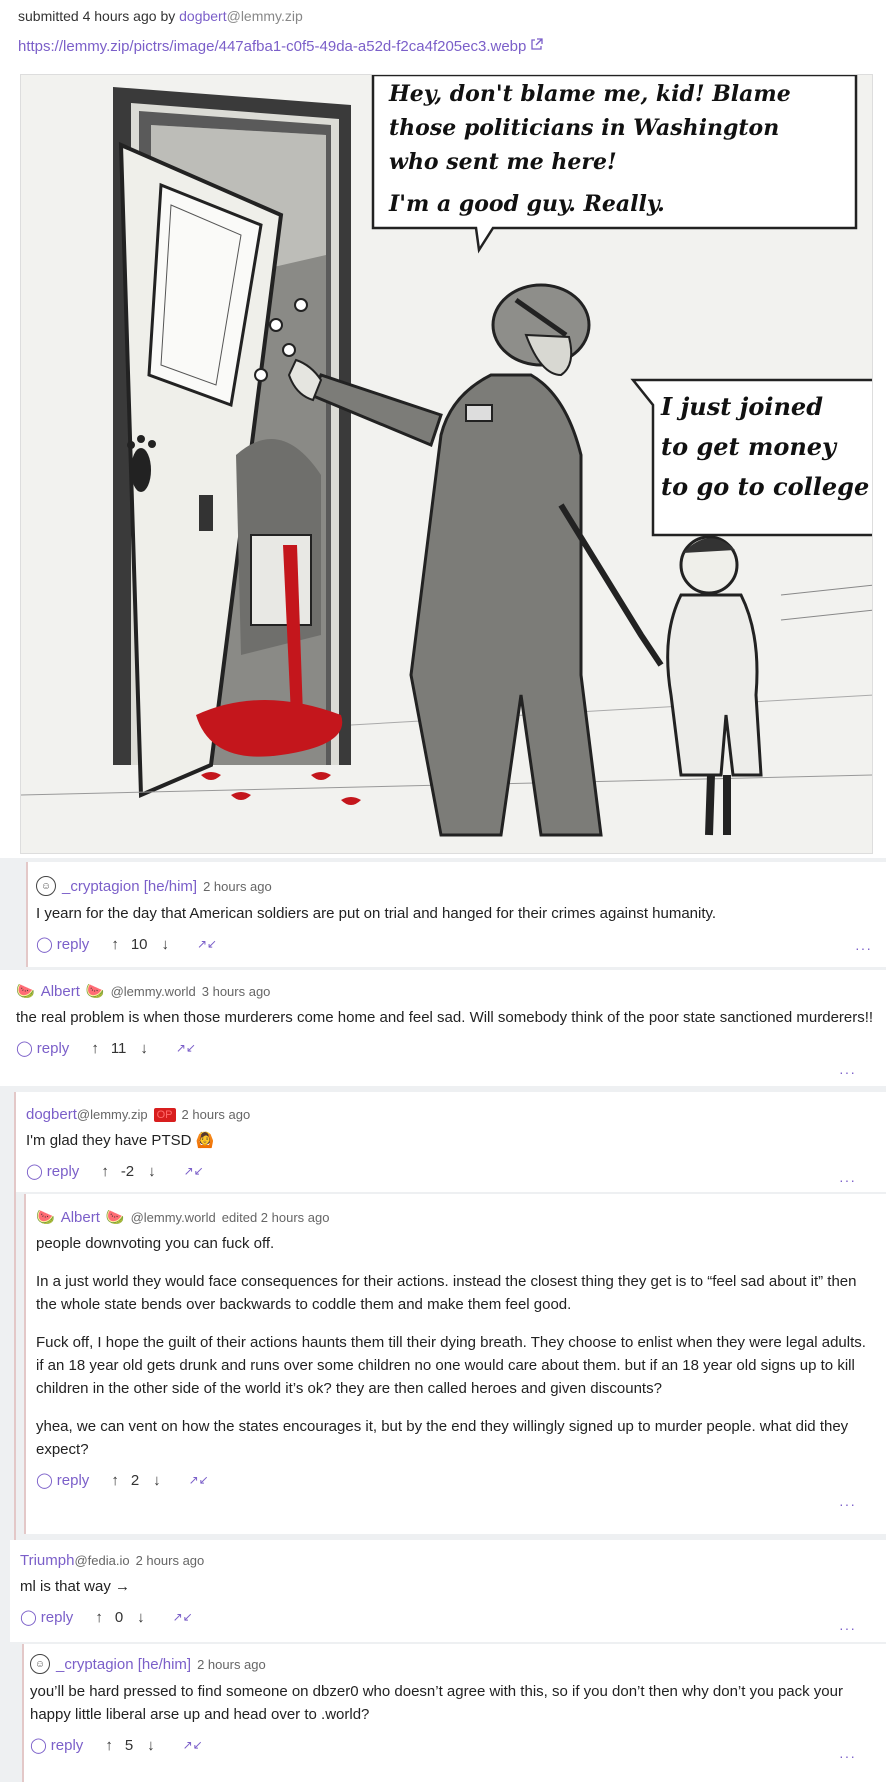 The width and height of the screenshot is (886, 1782). Describe the element at coordinates (75, 1586) in the screenshot. I see `comment-text: ml is that way →` at that location.